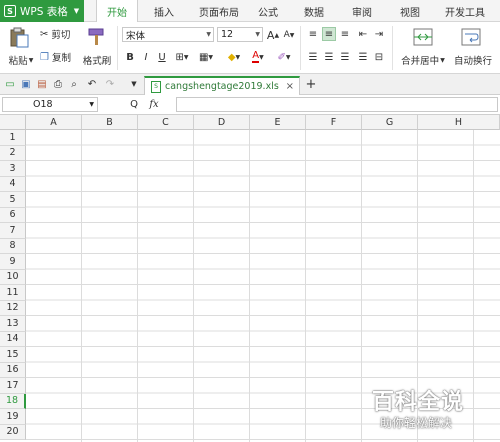 This screenshot has height=442, width=500. What do you see at coordinates (13, 231) in the screenshot?
I see `row-header: 7` at bounding box center [13, 231].